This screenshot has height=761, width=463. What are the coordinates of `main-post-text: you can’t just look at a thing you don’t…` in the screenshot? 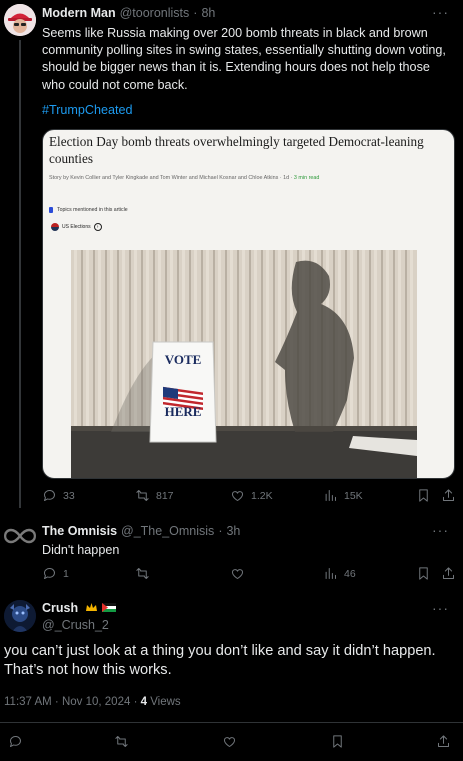 It's located at (220, 661).